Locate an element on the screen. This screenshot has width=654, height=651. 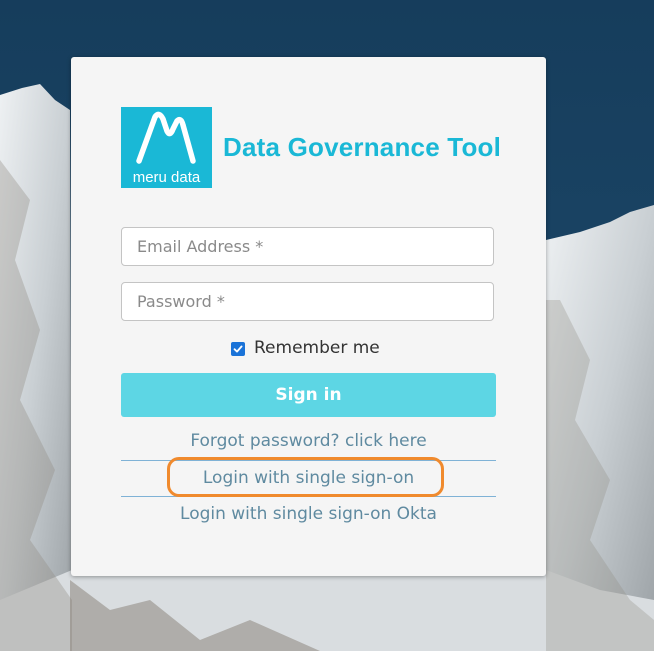
mountain-logo-icon is located at coordinates (166, 137).